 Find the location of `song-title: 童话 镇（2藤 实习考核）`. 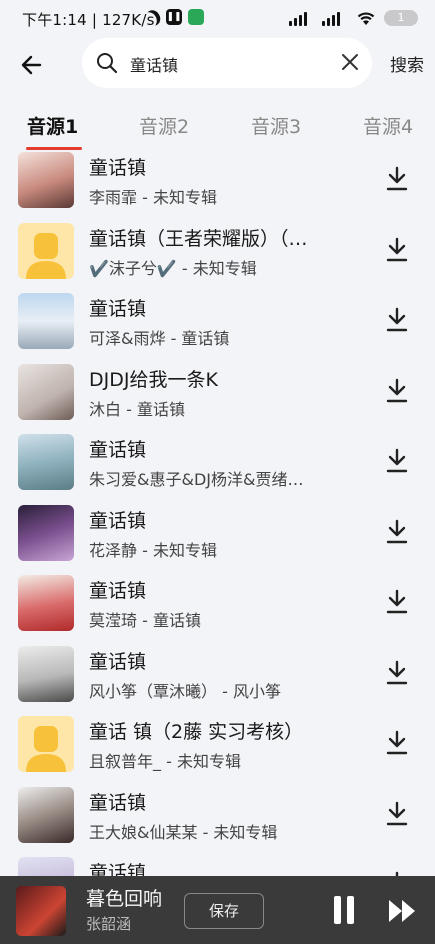

song-title: 童话 镇（2藤 实习考核） is located at coordinates (196, 732).